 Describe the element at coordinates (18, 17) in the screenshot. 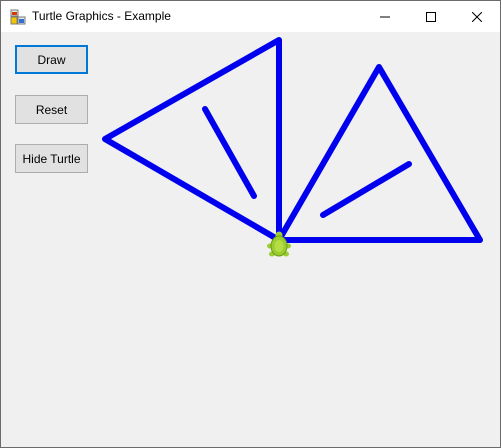

I see `app-icon` at that location.